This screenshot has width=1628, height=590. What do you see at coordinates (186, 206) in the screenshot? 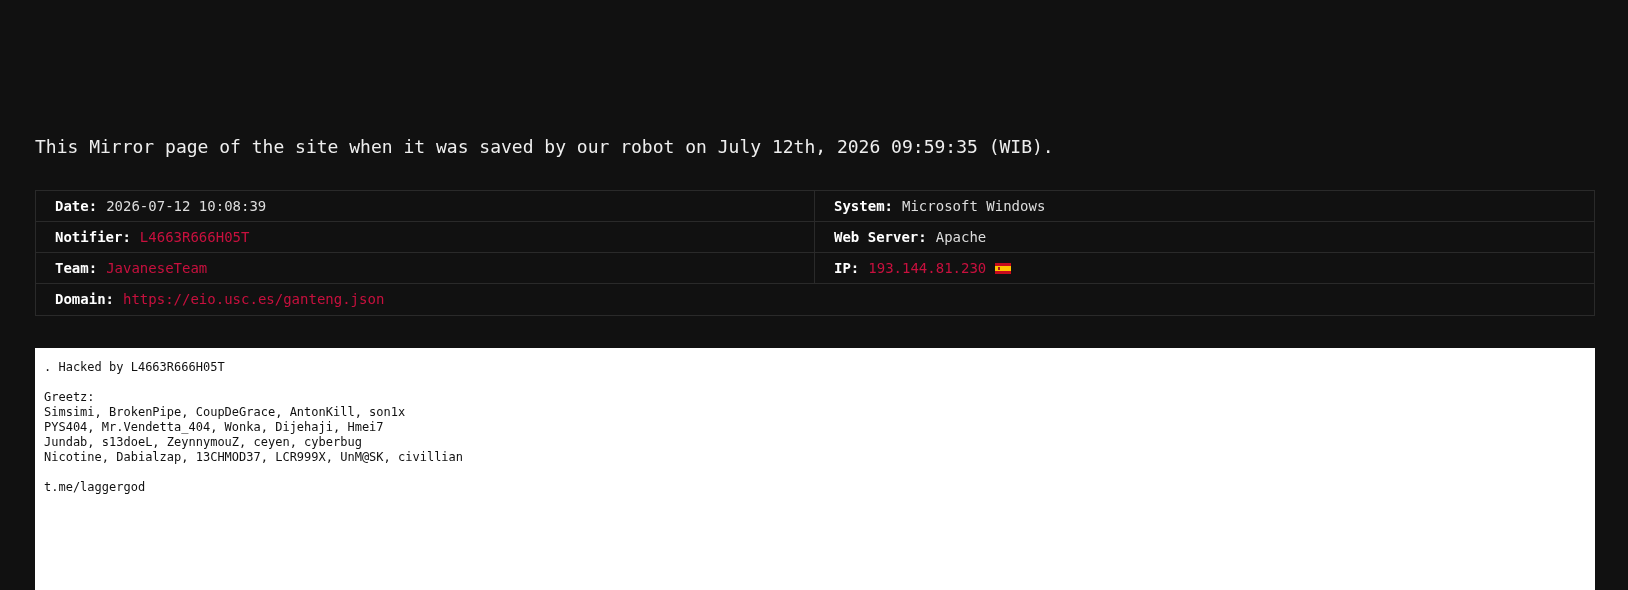
I see `field-value: 2026-07-12 10:08:39` at bounding box center [186, 206].